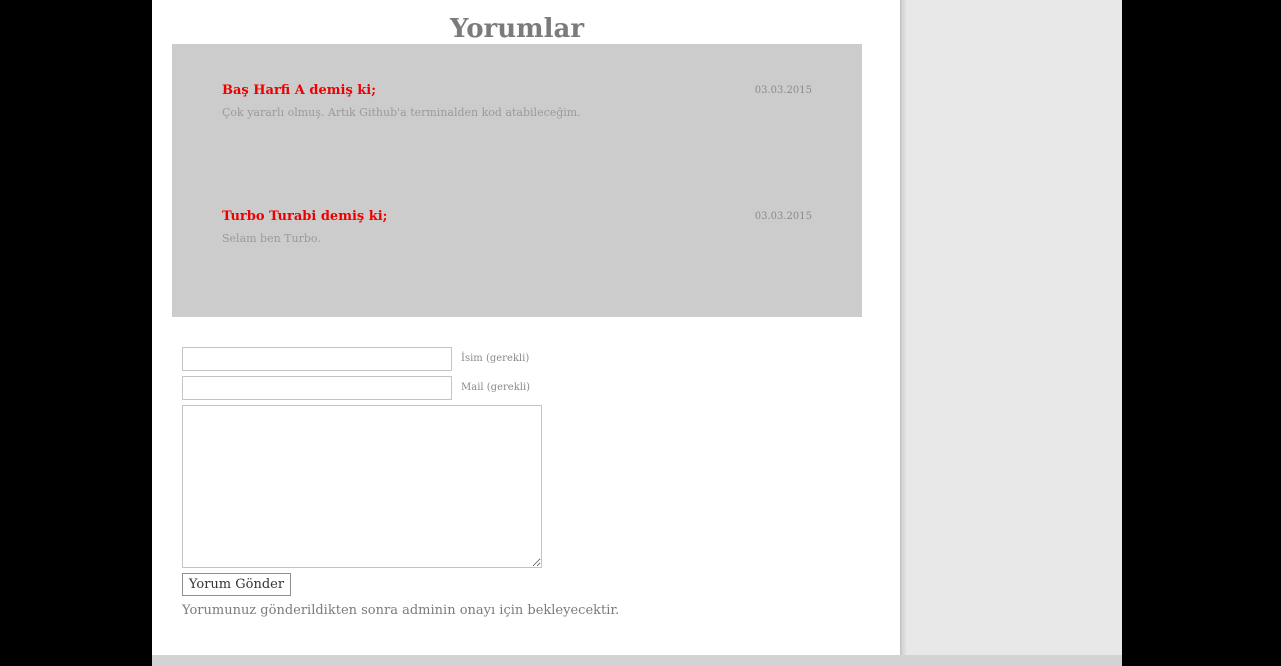  What do you see at coordinates (236, 584) in the screenshot?
I see `submit-comment-button: Yorum Gönder` at bounding box center [236, 584].